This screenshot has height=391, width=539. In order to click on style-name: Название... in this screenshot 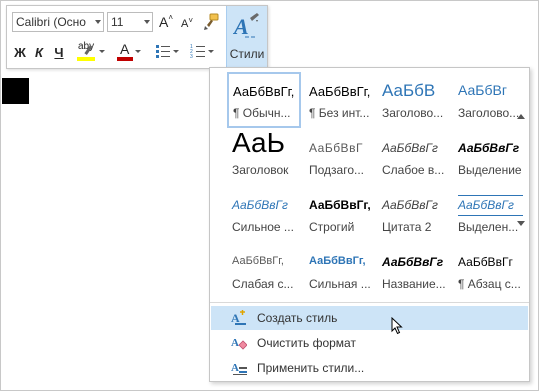, I will do `click(414, 284)`.